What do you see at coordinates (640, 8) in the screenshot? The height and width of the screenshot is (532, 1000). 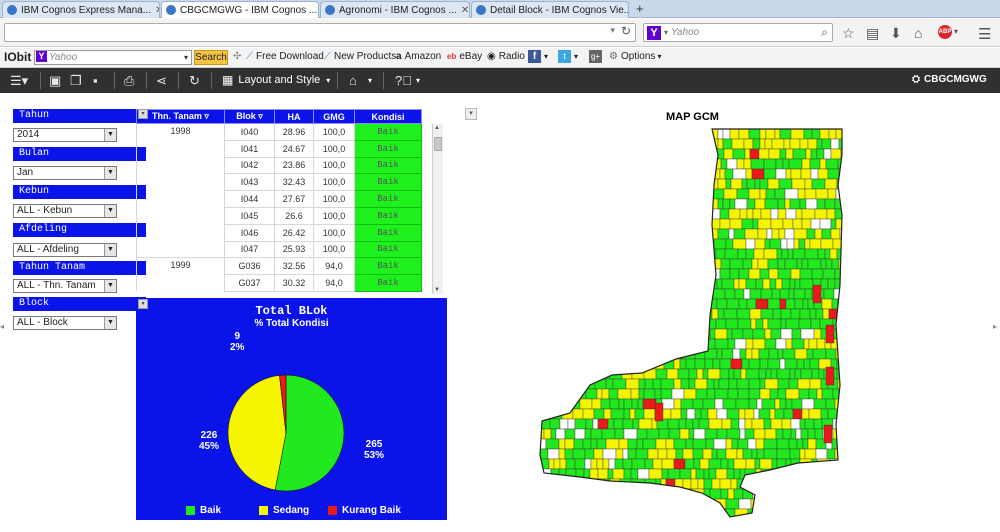 I see `new-tab-icon: +` at bounding box center [640, 8].